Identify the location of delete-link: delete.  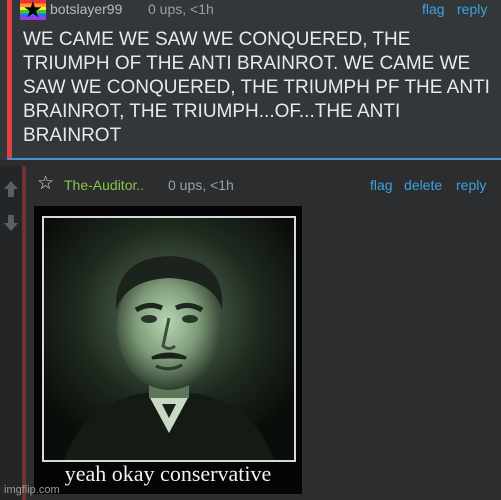
(423, 185).